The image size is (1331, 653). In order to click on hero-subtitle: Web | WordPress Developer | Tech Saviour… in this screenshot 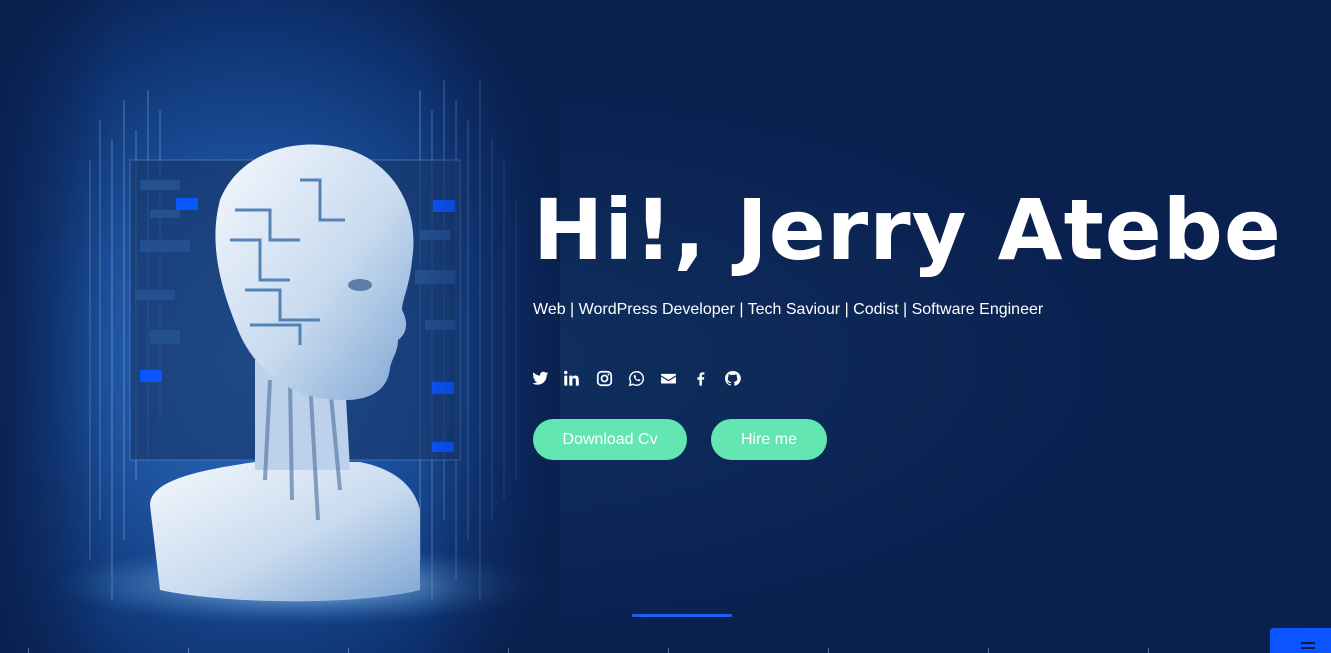, I will do `click(788, 309)`.